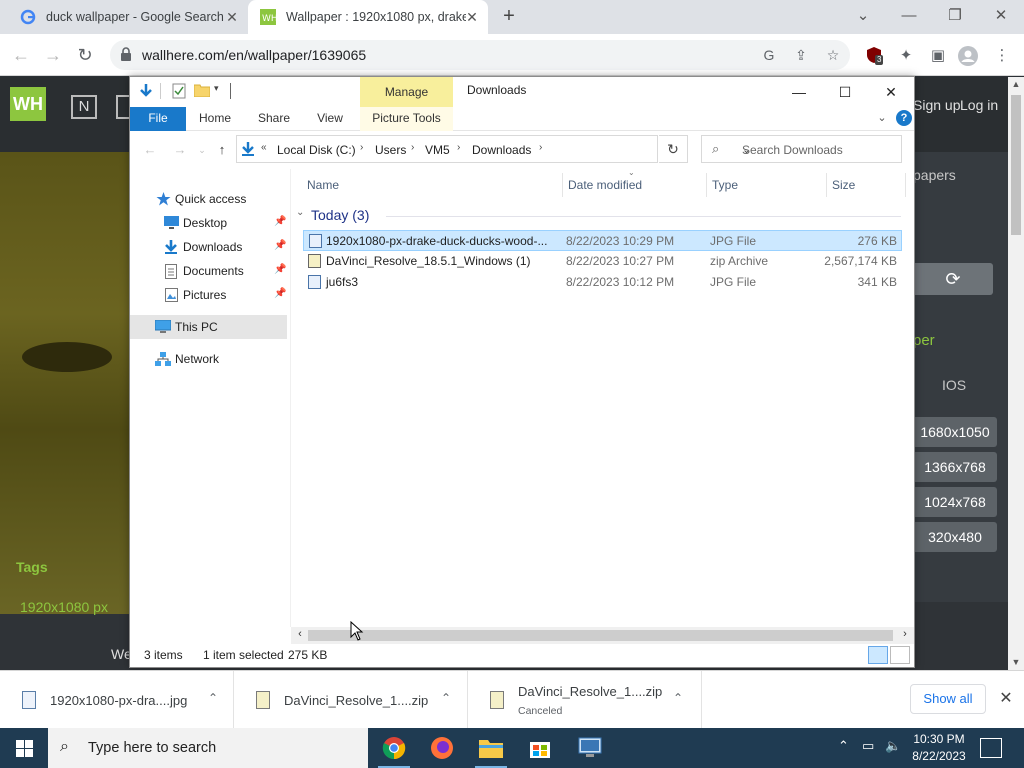 Image resolution: width=1024 pixels, height=768 pixels. I want to click on lock-icon, so click(126, 55).